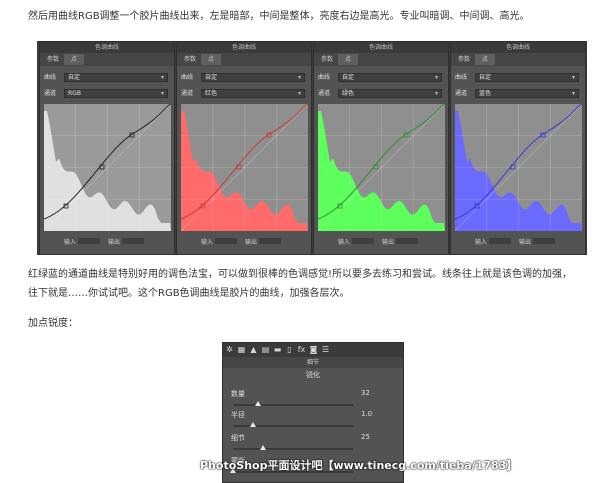  What do you see at coordinates (366, 414) in the screenshot?
I see `slider-value: 1.0` at bounding box center [366, 414].